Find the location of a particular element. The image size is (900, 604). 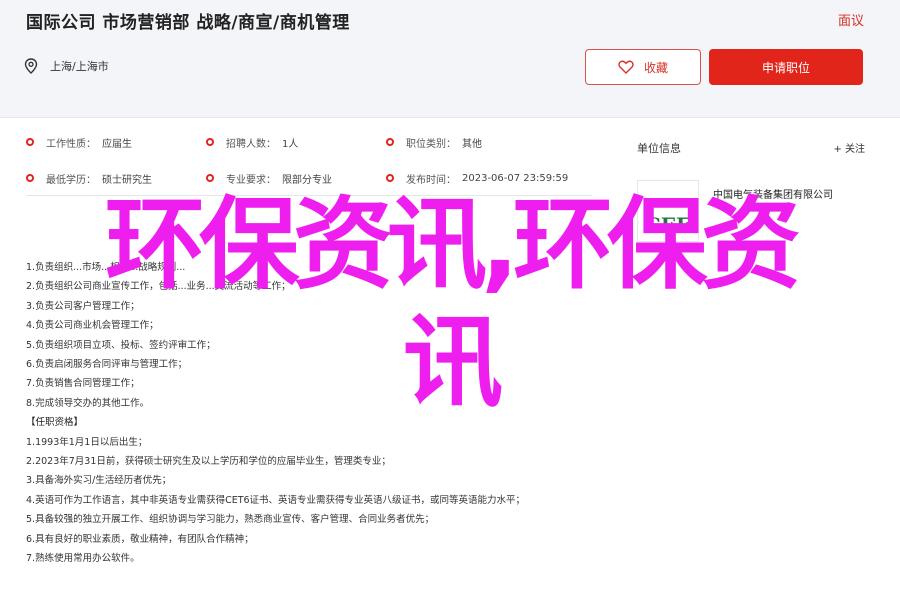

info-row: 工作性质： 应届生 招聘人数： 1人 职位类别： 其他 is located at coordinates (306, 142).